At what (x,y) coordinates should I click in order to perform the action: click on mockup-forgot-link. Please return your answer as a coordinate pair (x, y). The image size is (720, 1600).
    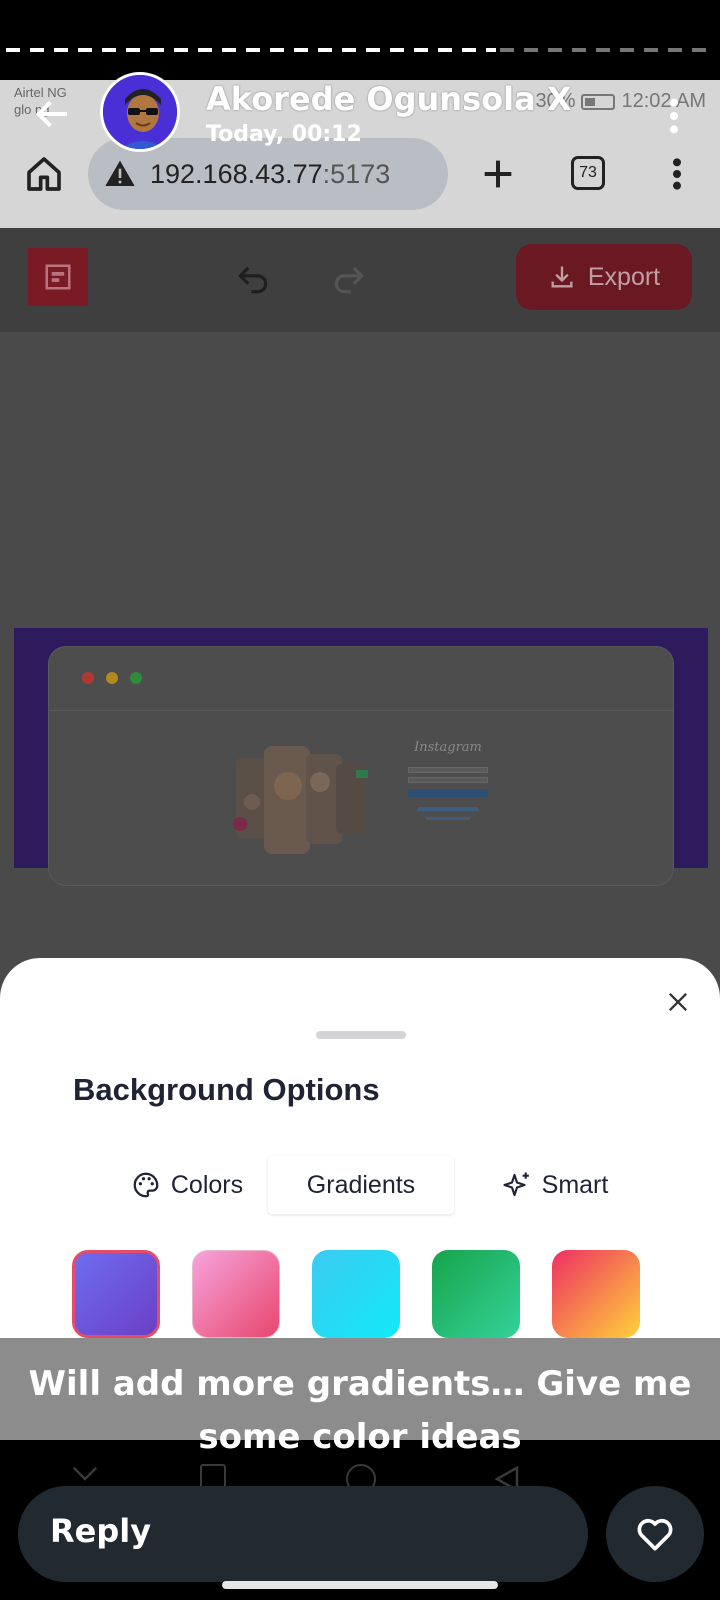
    Looking at the image, I should click on (448, 818).